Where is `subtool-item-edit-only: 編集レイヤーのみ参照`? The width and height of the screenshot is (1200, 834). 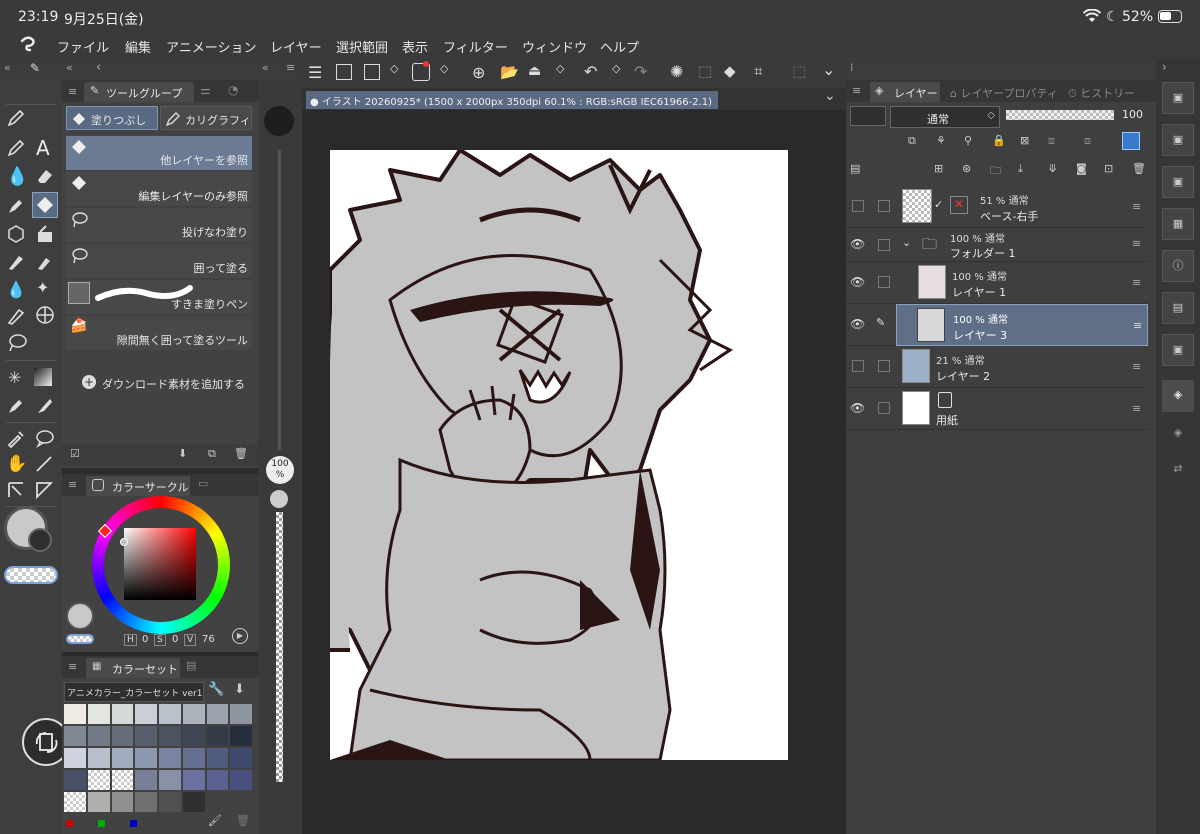 subtool-item-edit-only: 編集レイヤーのみ参照 is located at coordinates (159, 189).